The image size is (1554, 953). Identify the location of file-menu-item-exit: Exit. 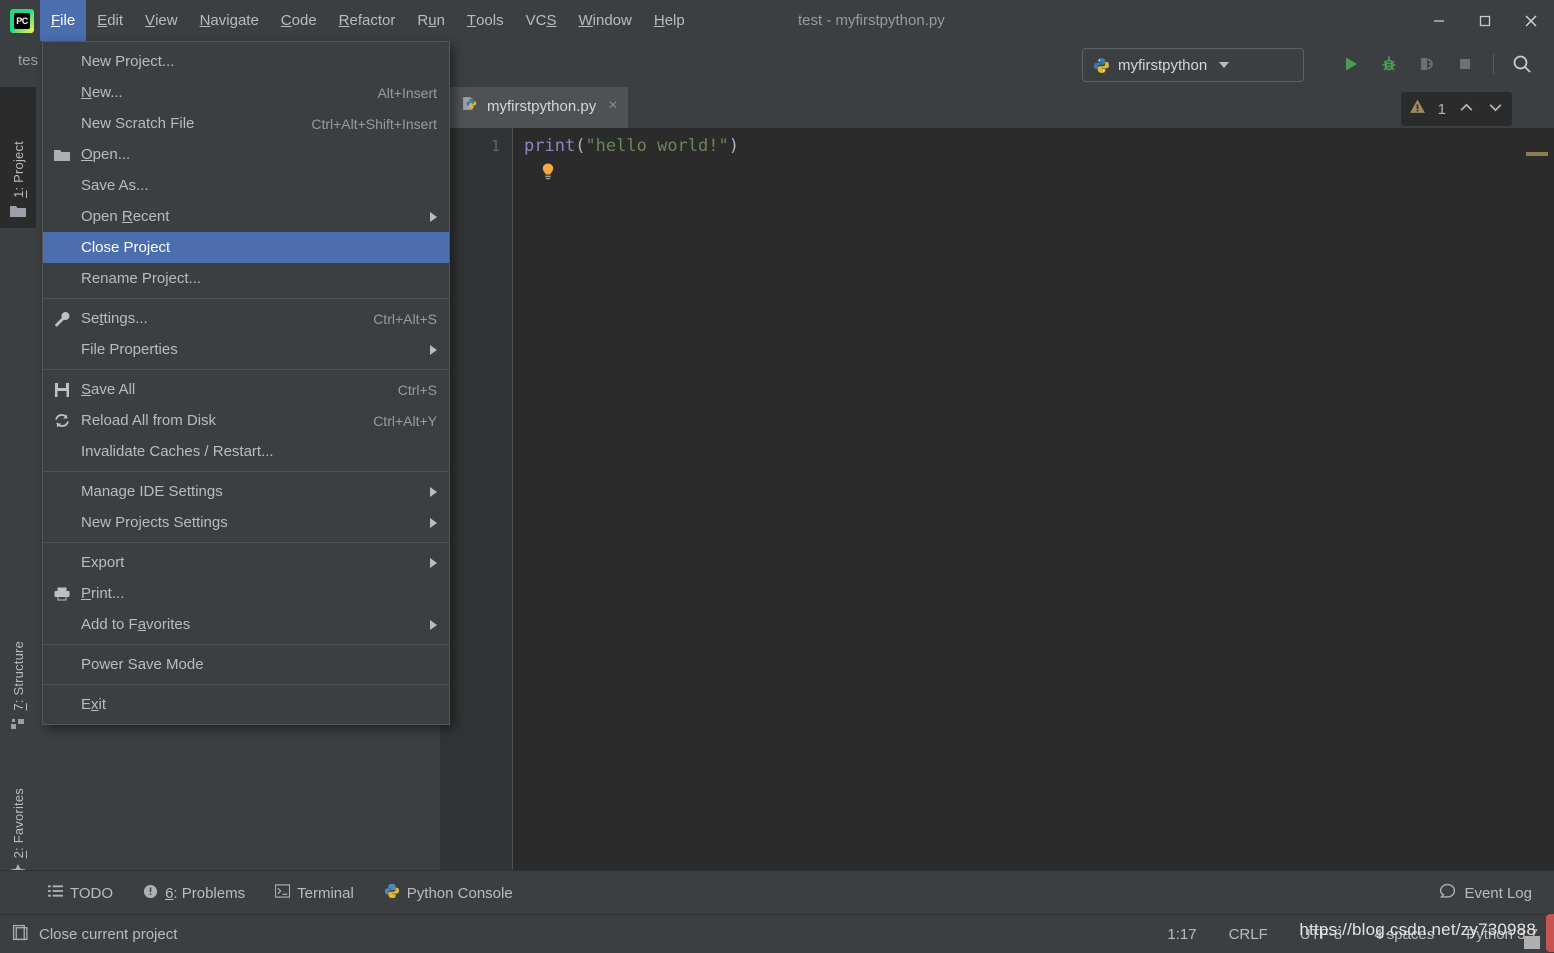
(246, 704).